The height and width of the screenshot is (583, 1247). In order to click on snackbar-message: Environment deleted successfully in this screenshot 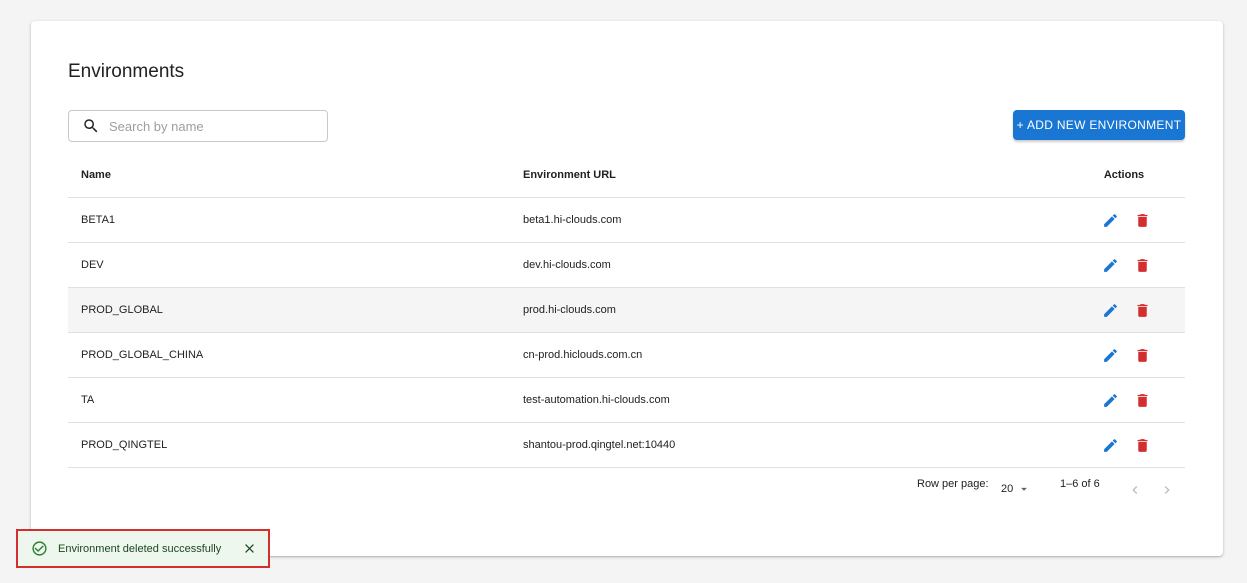, I will do `click(140, 548)`.